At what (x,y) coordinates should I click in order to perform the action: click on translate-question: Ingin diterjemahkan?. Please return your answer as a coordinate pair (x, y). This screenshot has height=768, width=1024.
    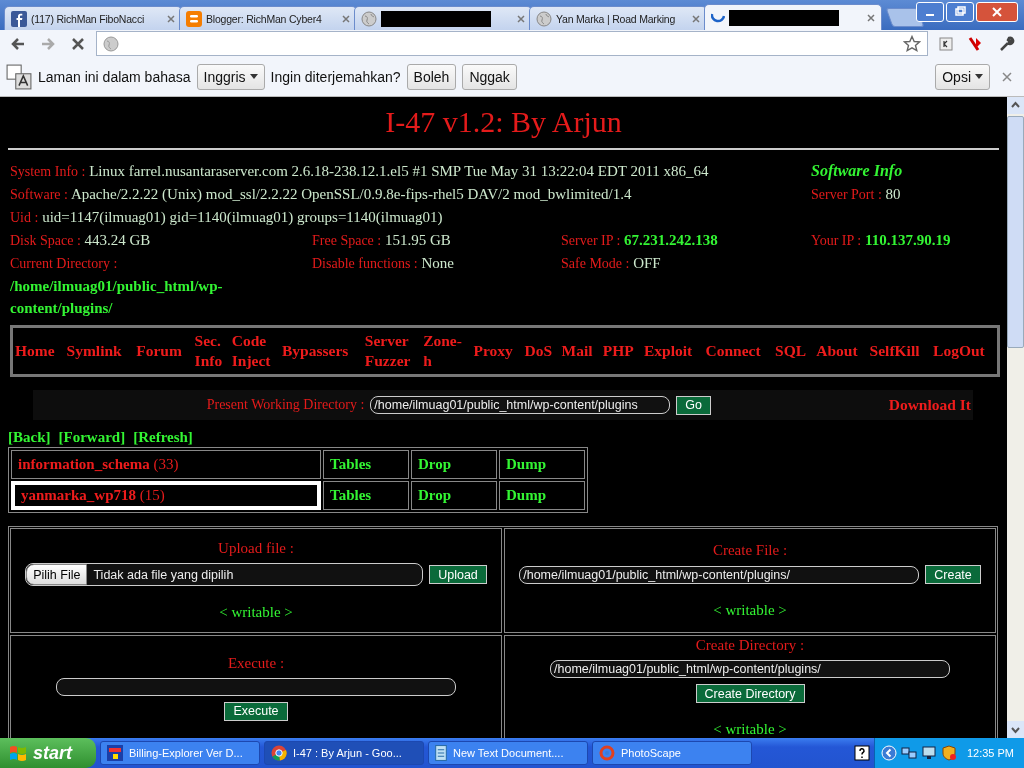
    Looking at the image, I should click on (335, 76).